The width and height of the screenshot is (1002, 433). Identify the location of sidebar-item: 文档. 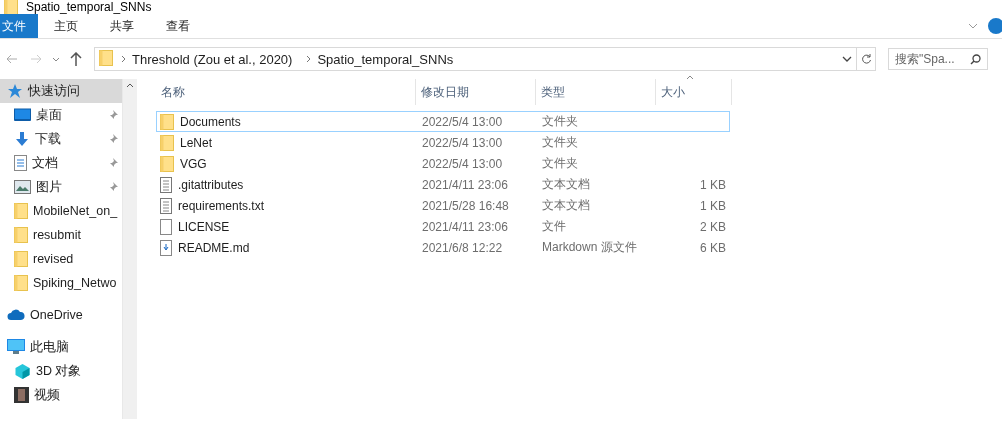
(61, 163).